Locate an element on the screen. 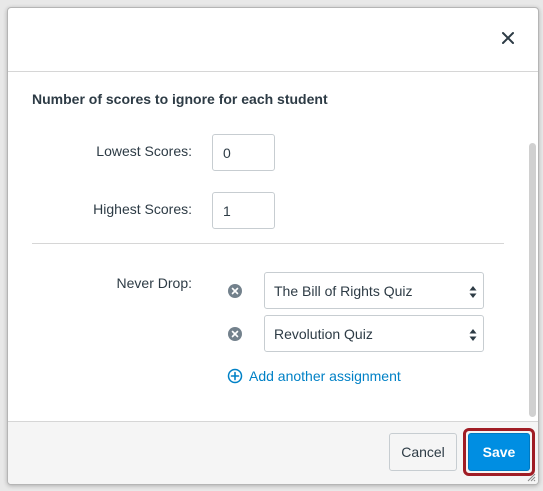  assignment-select: The Bill of Rights Quiz is located at coordinates (374, 290).